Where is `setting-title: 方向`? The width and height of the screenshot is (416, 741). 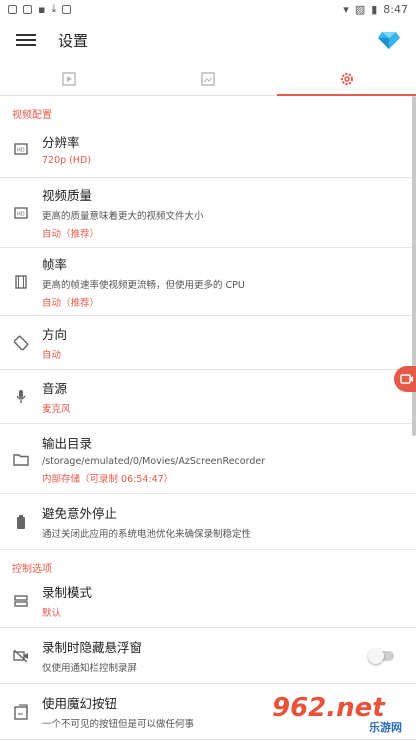 setting-title: 方向 is located at coordinates (55, 334).